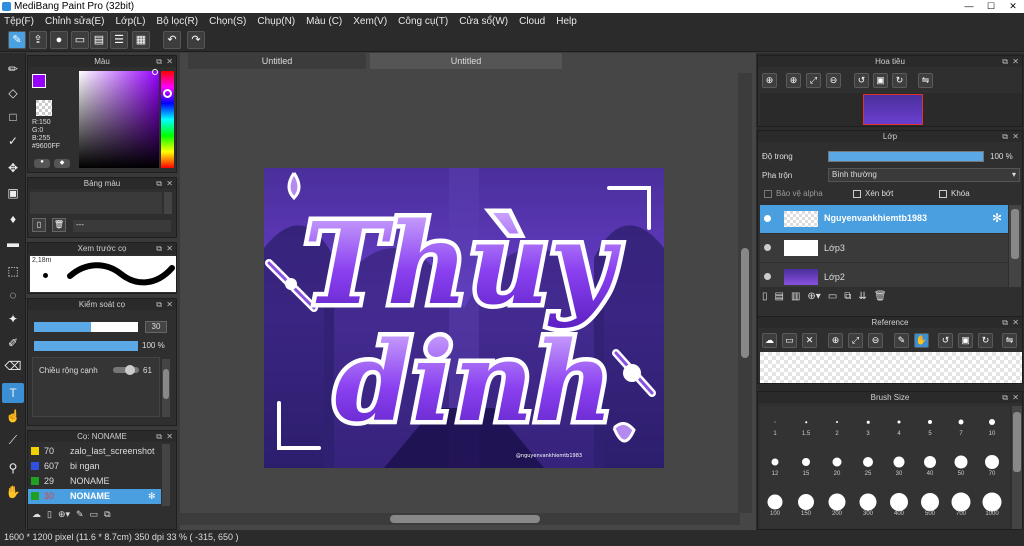 This screenshot has height=546, width=1024. I want to click on vertical-scrollbar, so click(745, 293).